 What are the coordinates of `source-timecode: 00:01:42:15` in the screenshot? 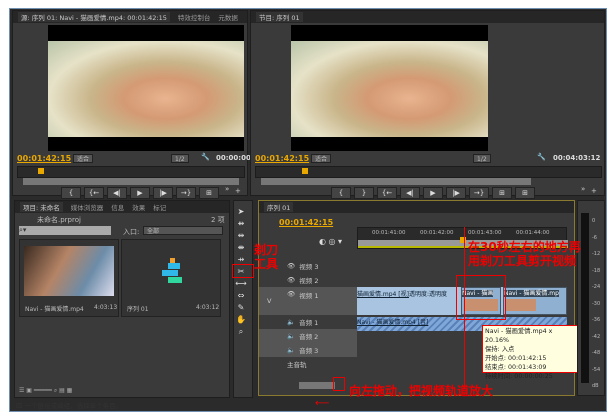 It's located at (44, 158).